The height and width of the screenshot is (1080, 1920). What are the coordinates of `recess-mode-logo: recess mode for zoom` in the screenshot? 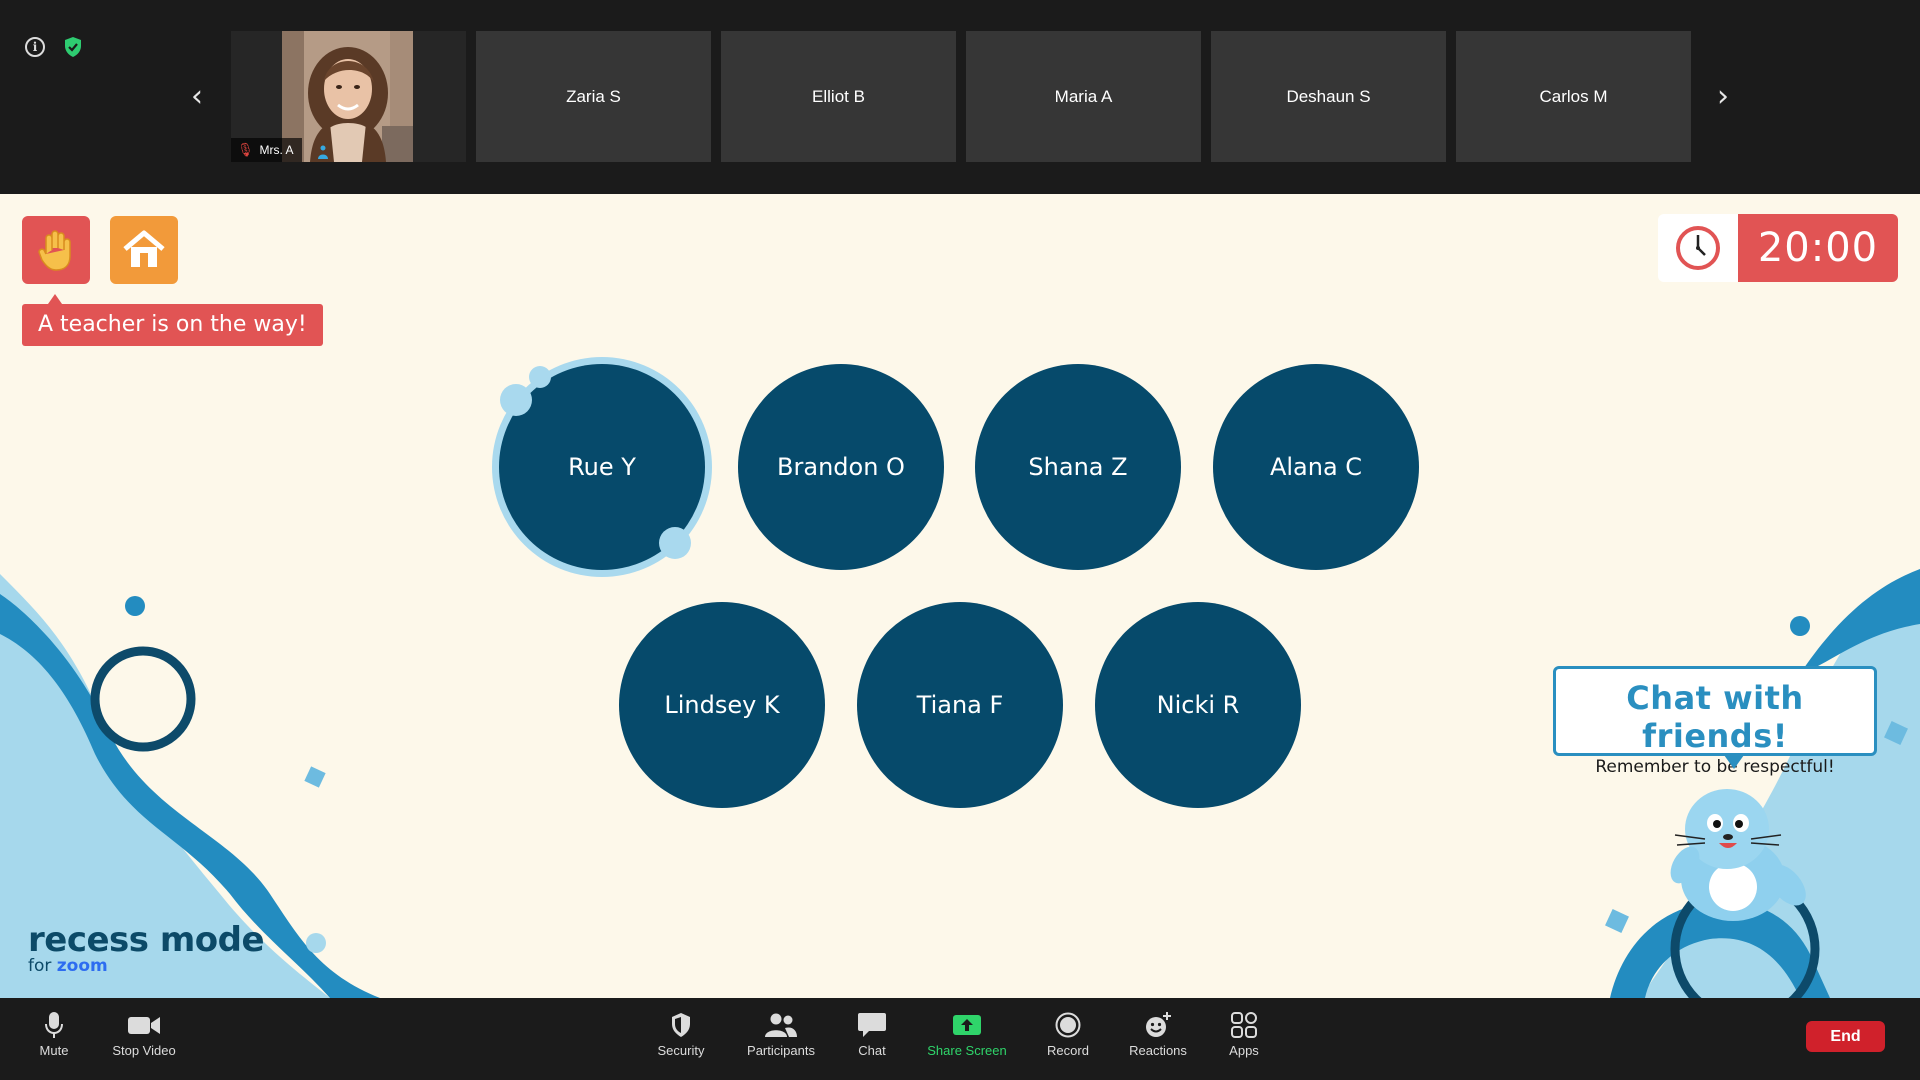 It's located at (146, 948).